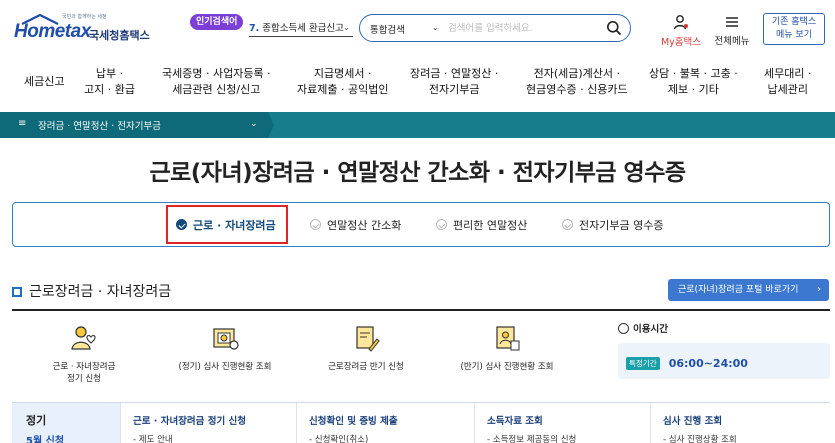 The width and height of the screenshot is (835, 443). Describe the element at coordinates (109, 89) in the screenshot. I see `nav-item-label: 고지 · 환급` at that location.